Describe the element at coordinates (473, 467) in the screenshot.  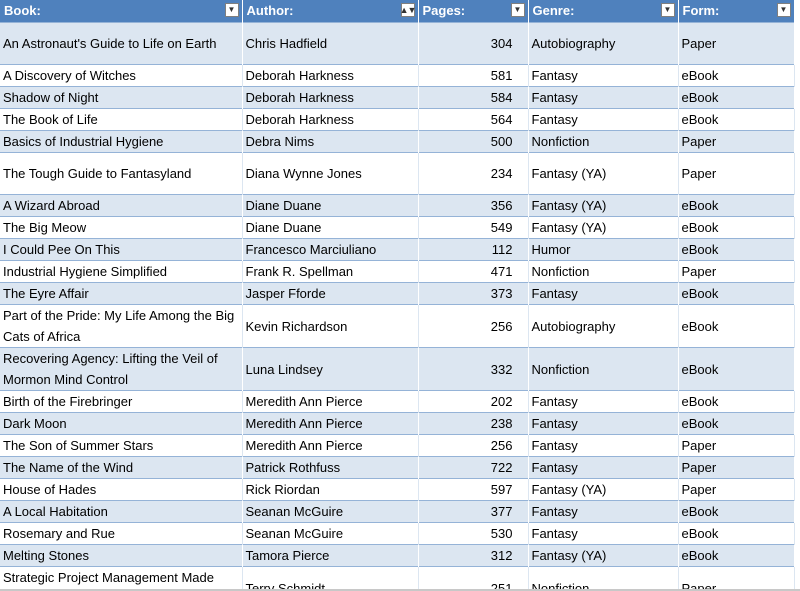
I see `cell-pages: 722` at that location.